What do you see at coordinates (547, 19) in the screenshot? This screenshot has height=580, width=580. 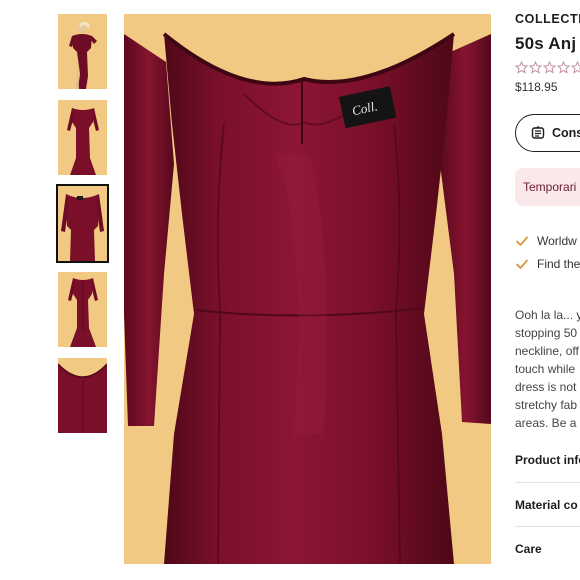 I see `brand-name: COLLECTI` at bounding box center [547, 19].